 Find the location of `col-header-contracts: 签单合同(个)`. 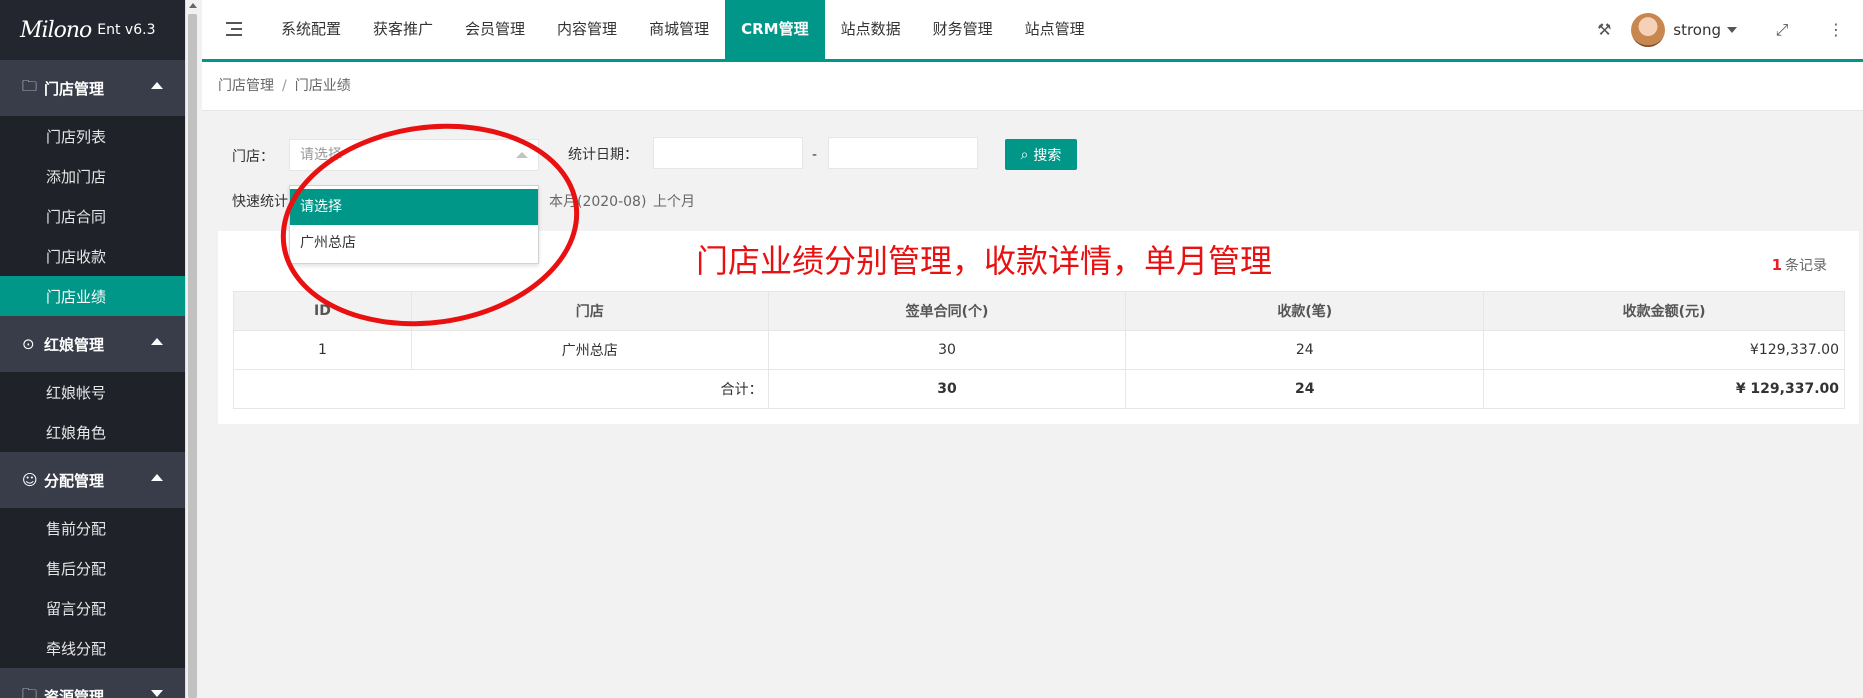

col-header-contracts: 签单合同(个) is located at coordinates (947, 311).